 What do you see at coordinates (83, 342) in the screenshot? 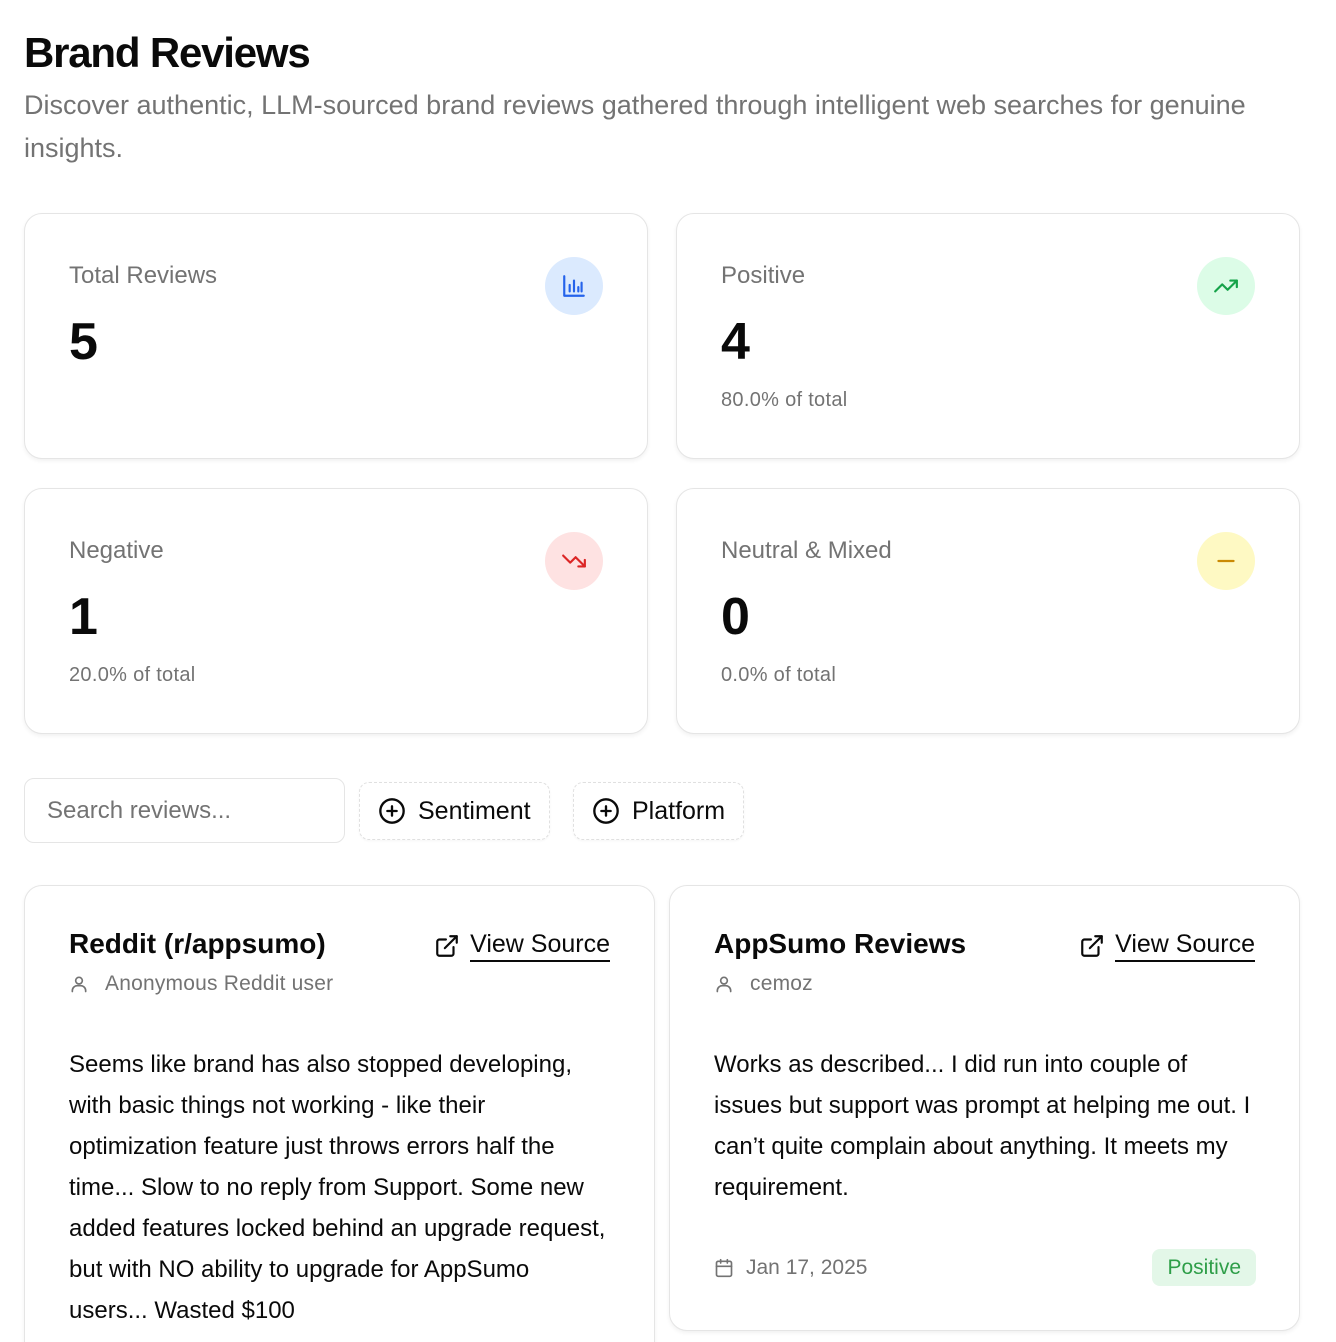
I see `stat-value: 5` at bounding box center [83, 342].